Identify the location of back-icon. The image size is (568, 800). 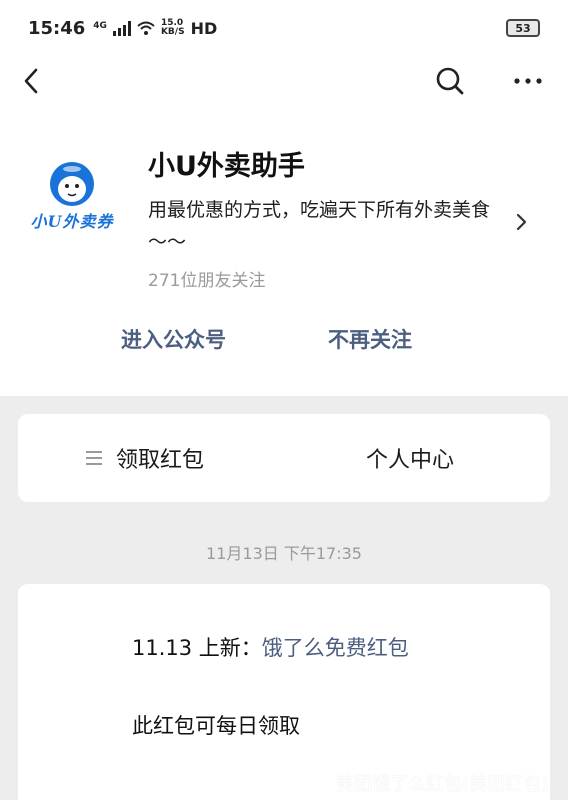
(33, 81).